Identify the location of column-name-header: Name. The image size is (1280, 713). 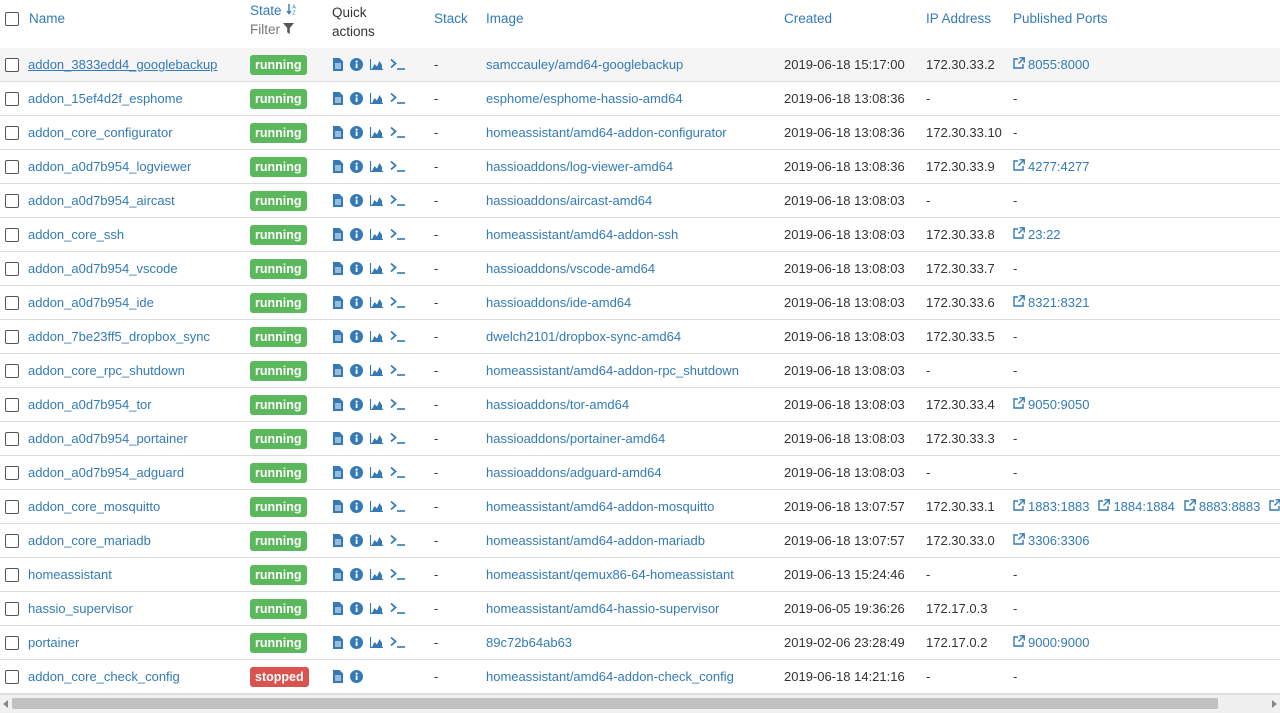
(47, 18).